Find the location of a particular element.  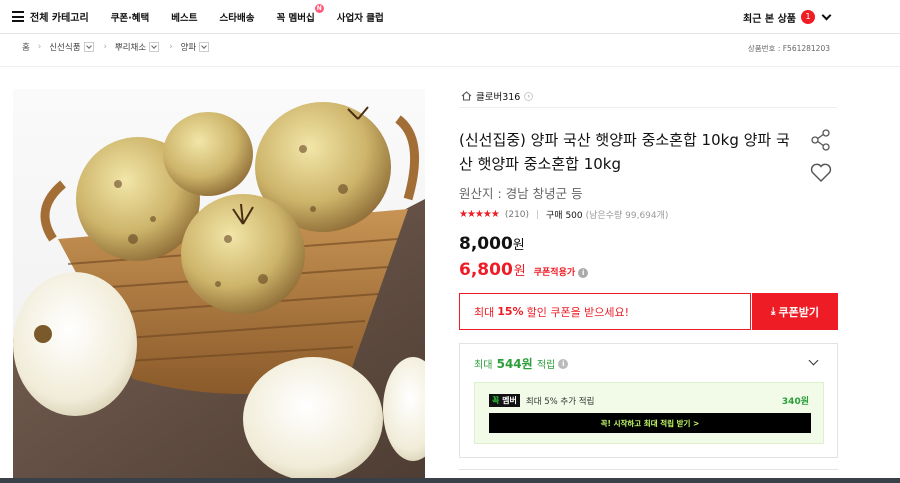

seller-name: 클로버316 is located at coordinates (498, 97).